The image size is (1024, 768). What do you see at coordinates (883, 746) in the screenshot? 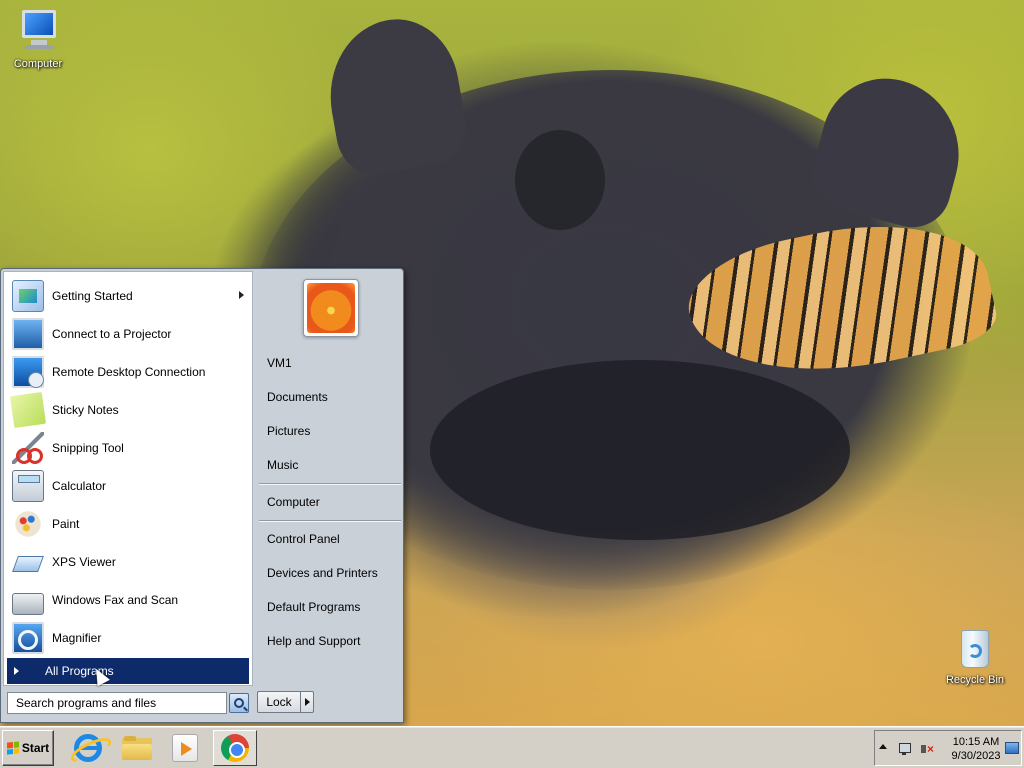
I see `show-hidden-icons-chevron-up-icon` at bounding box center [883, 746].